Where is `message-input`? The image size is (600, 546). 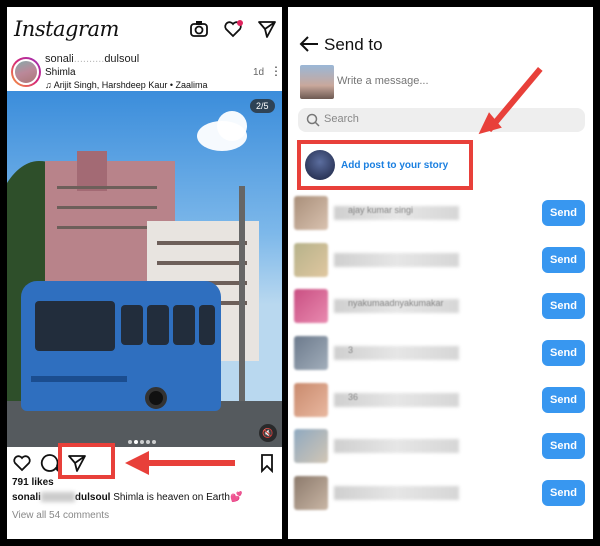 message-input is located at coordinates (437, 81).